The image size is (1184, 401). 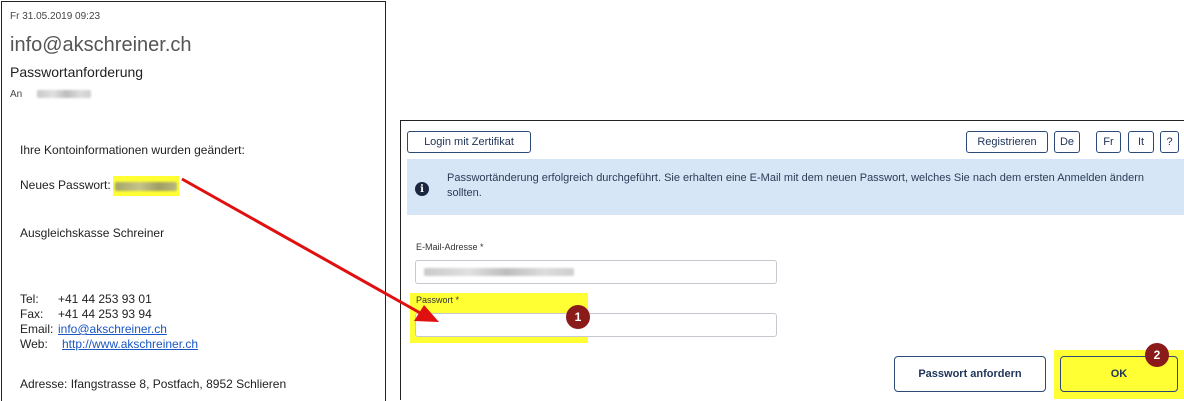 What do you see at coordinates (130, 344) in the screenshot?
I see `web-link: http://www.akschreiner.ch` at bounding box center [130, 344].